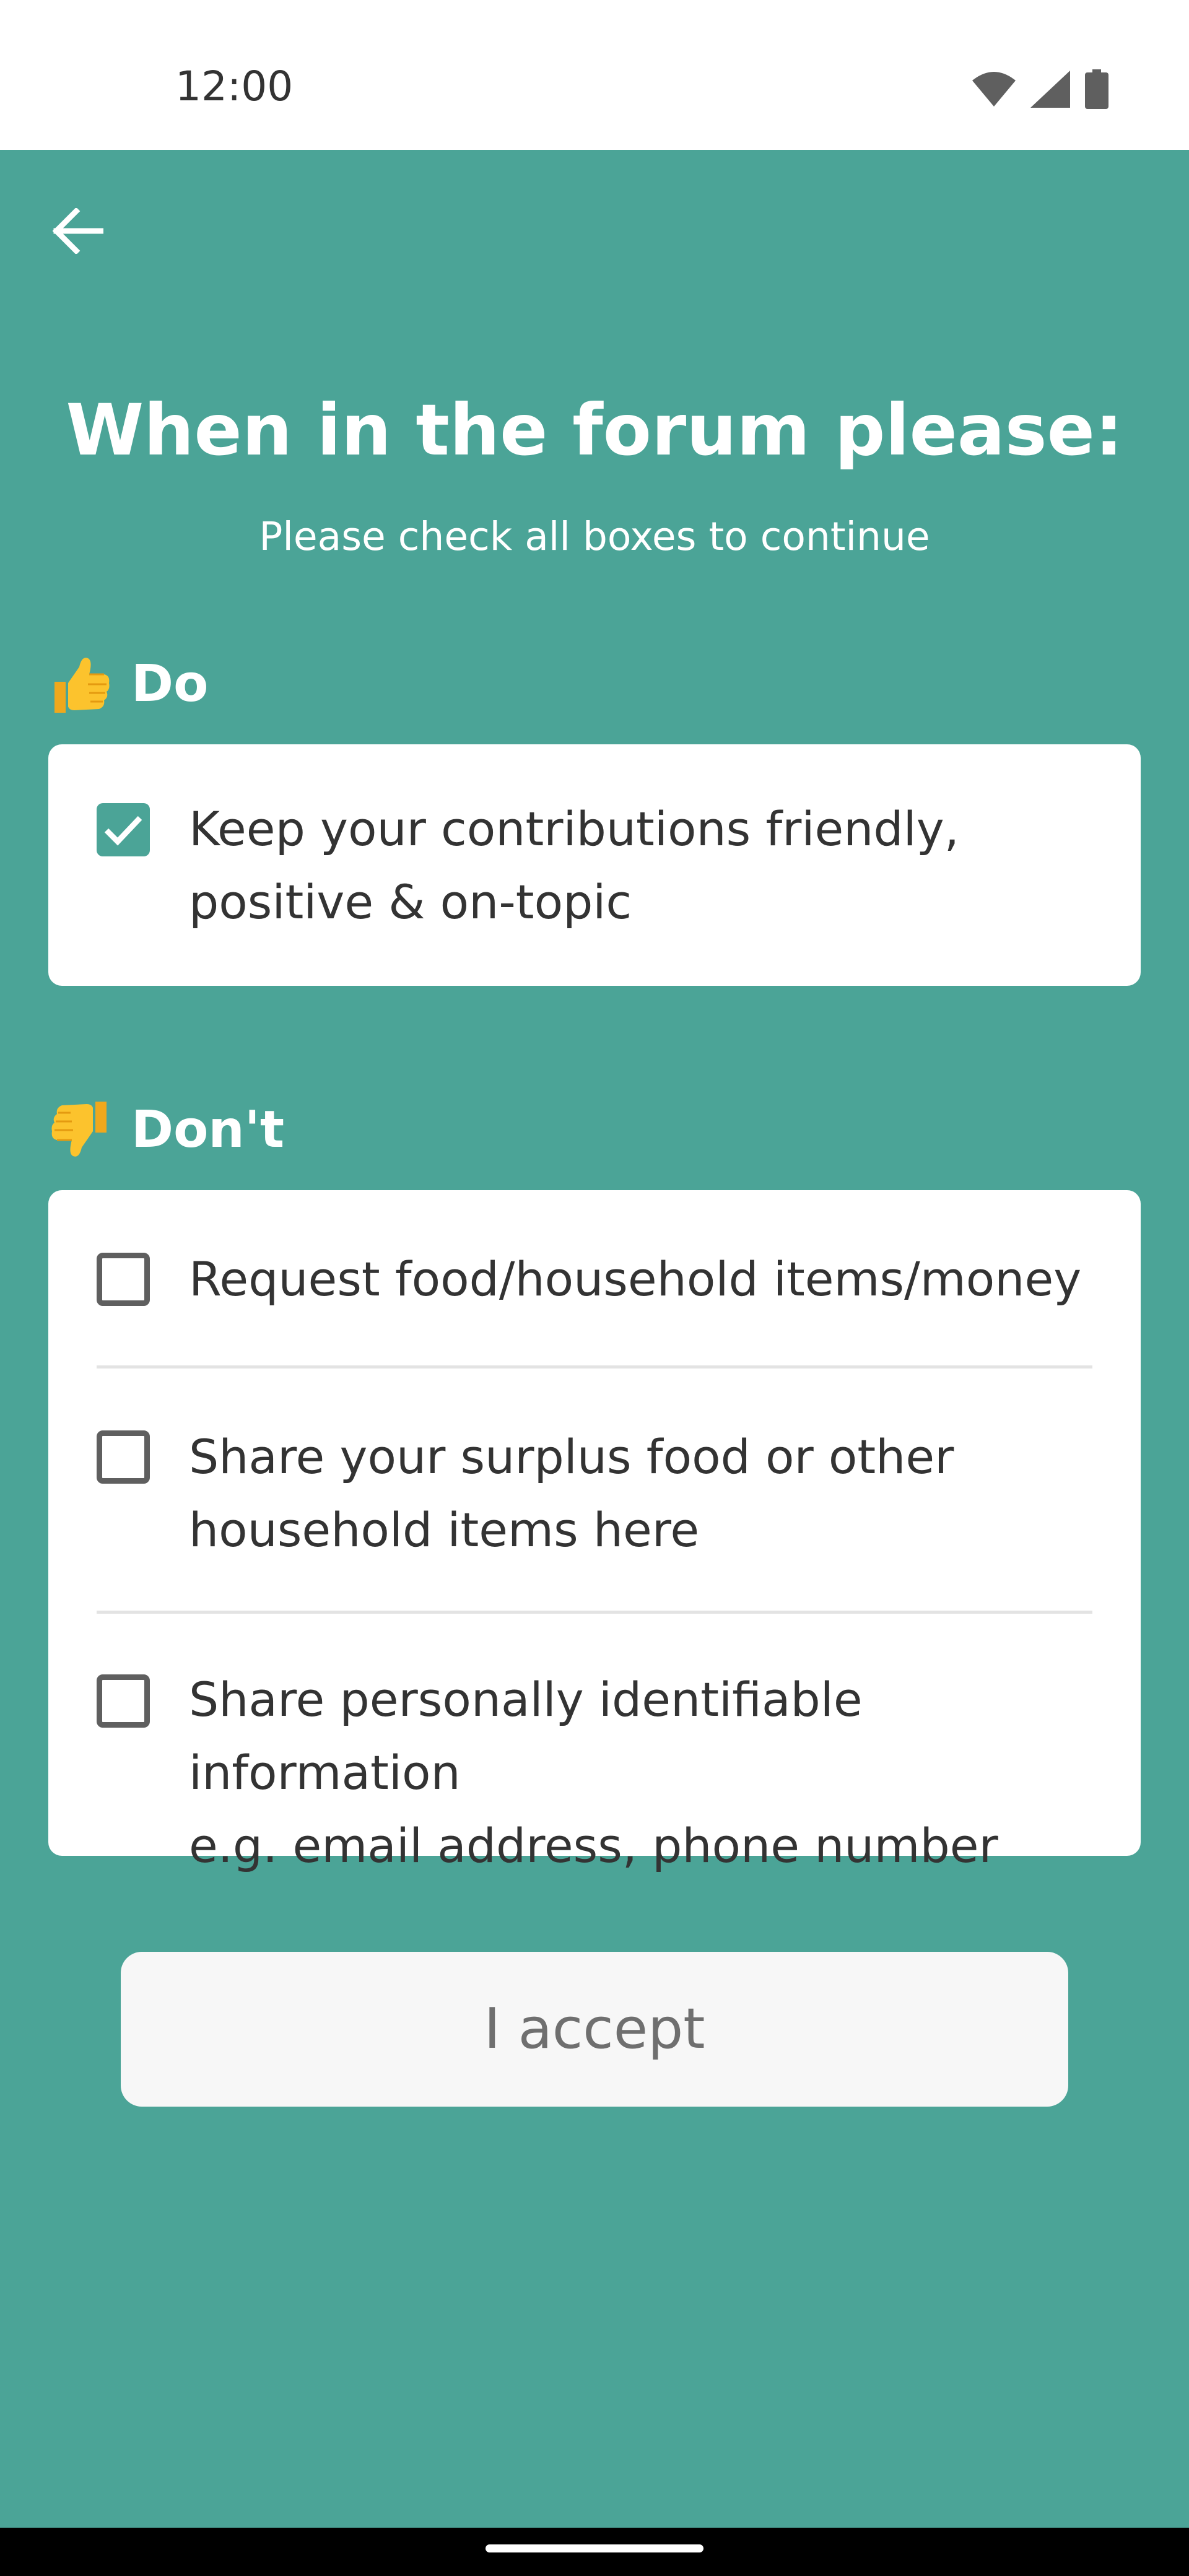 This screenshot has width=1189, height=2576. I want to click on dont-item-2-line1: Share your surplus food or other, so click(571, 1456).